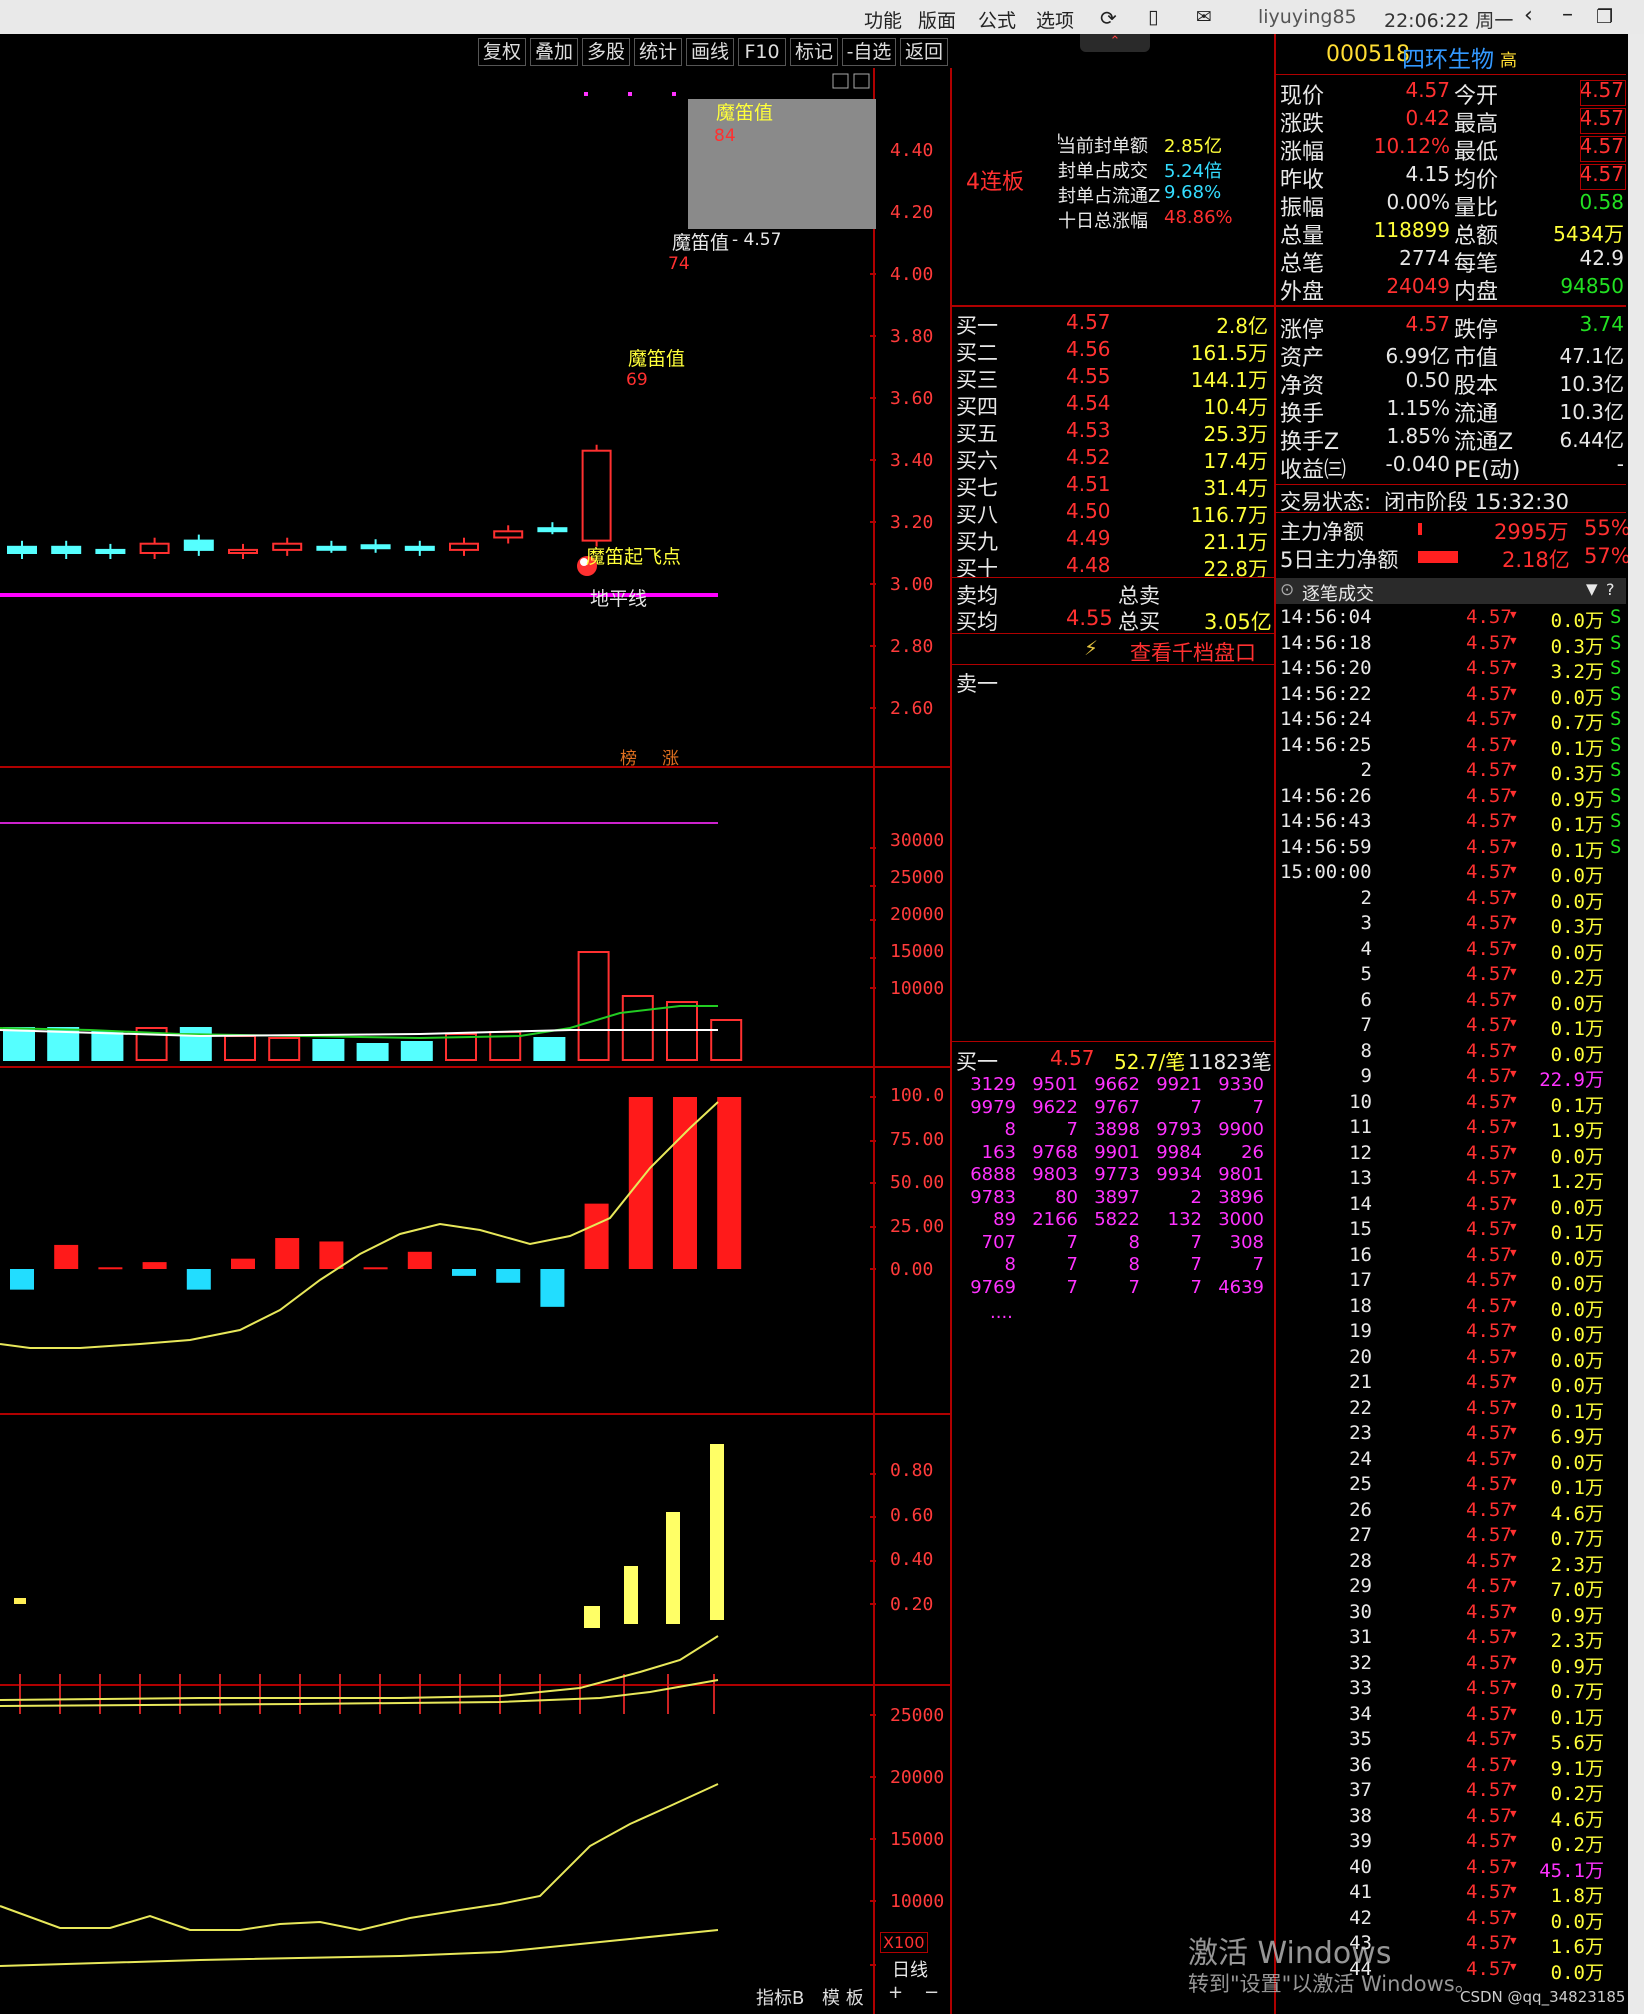 This screenshot has width=1644, height=2014. What do you see at coordinates (937, 19) in the screenshot?
I see `menu-item-layout: 版面` at bounding box center [937, 19].